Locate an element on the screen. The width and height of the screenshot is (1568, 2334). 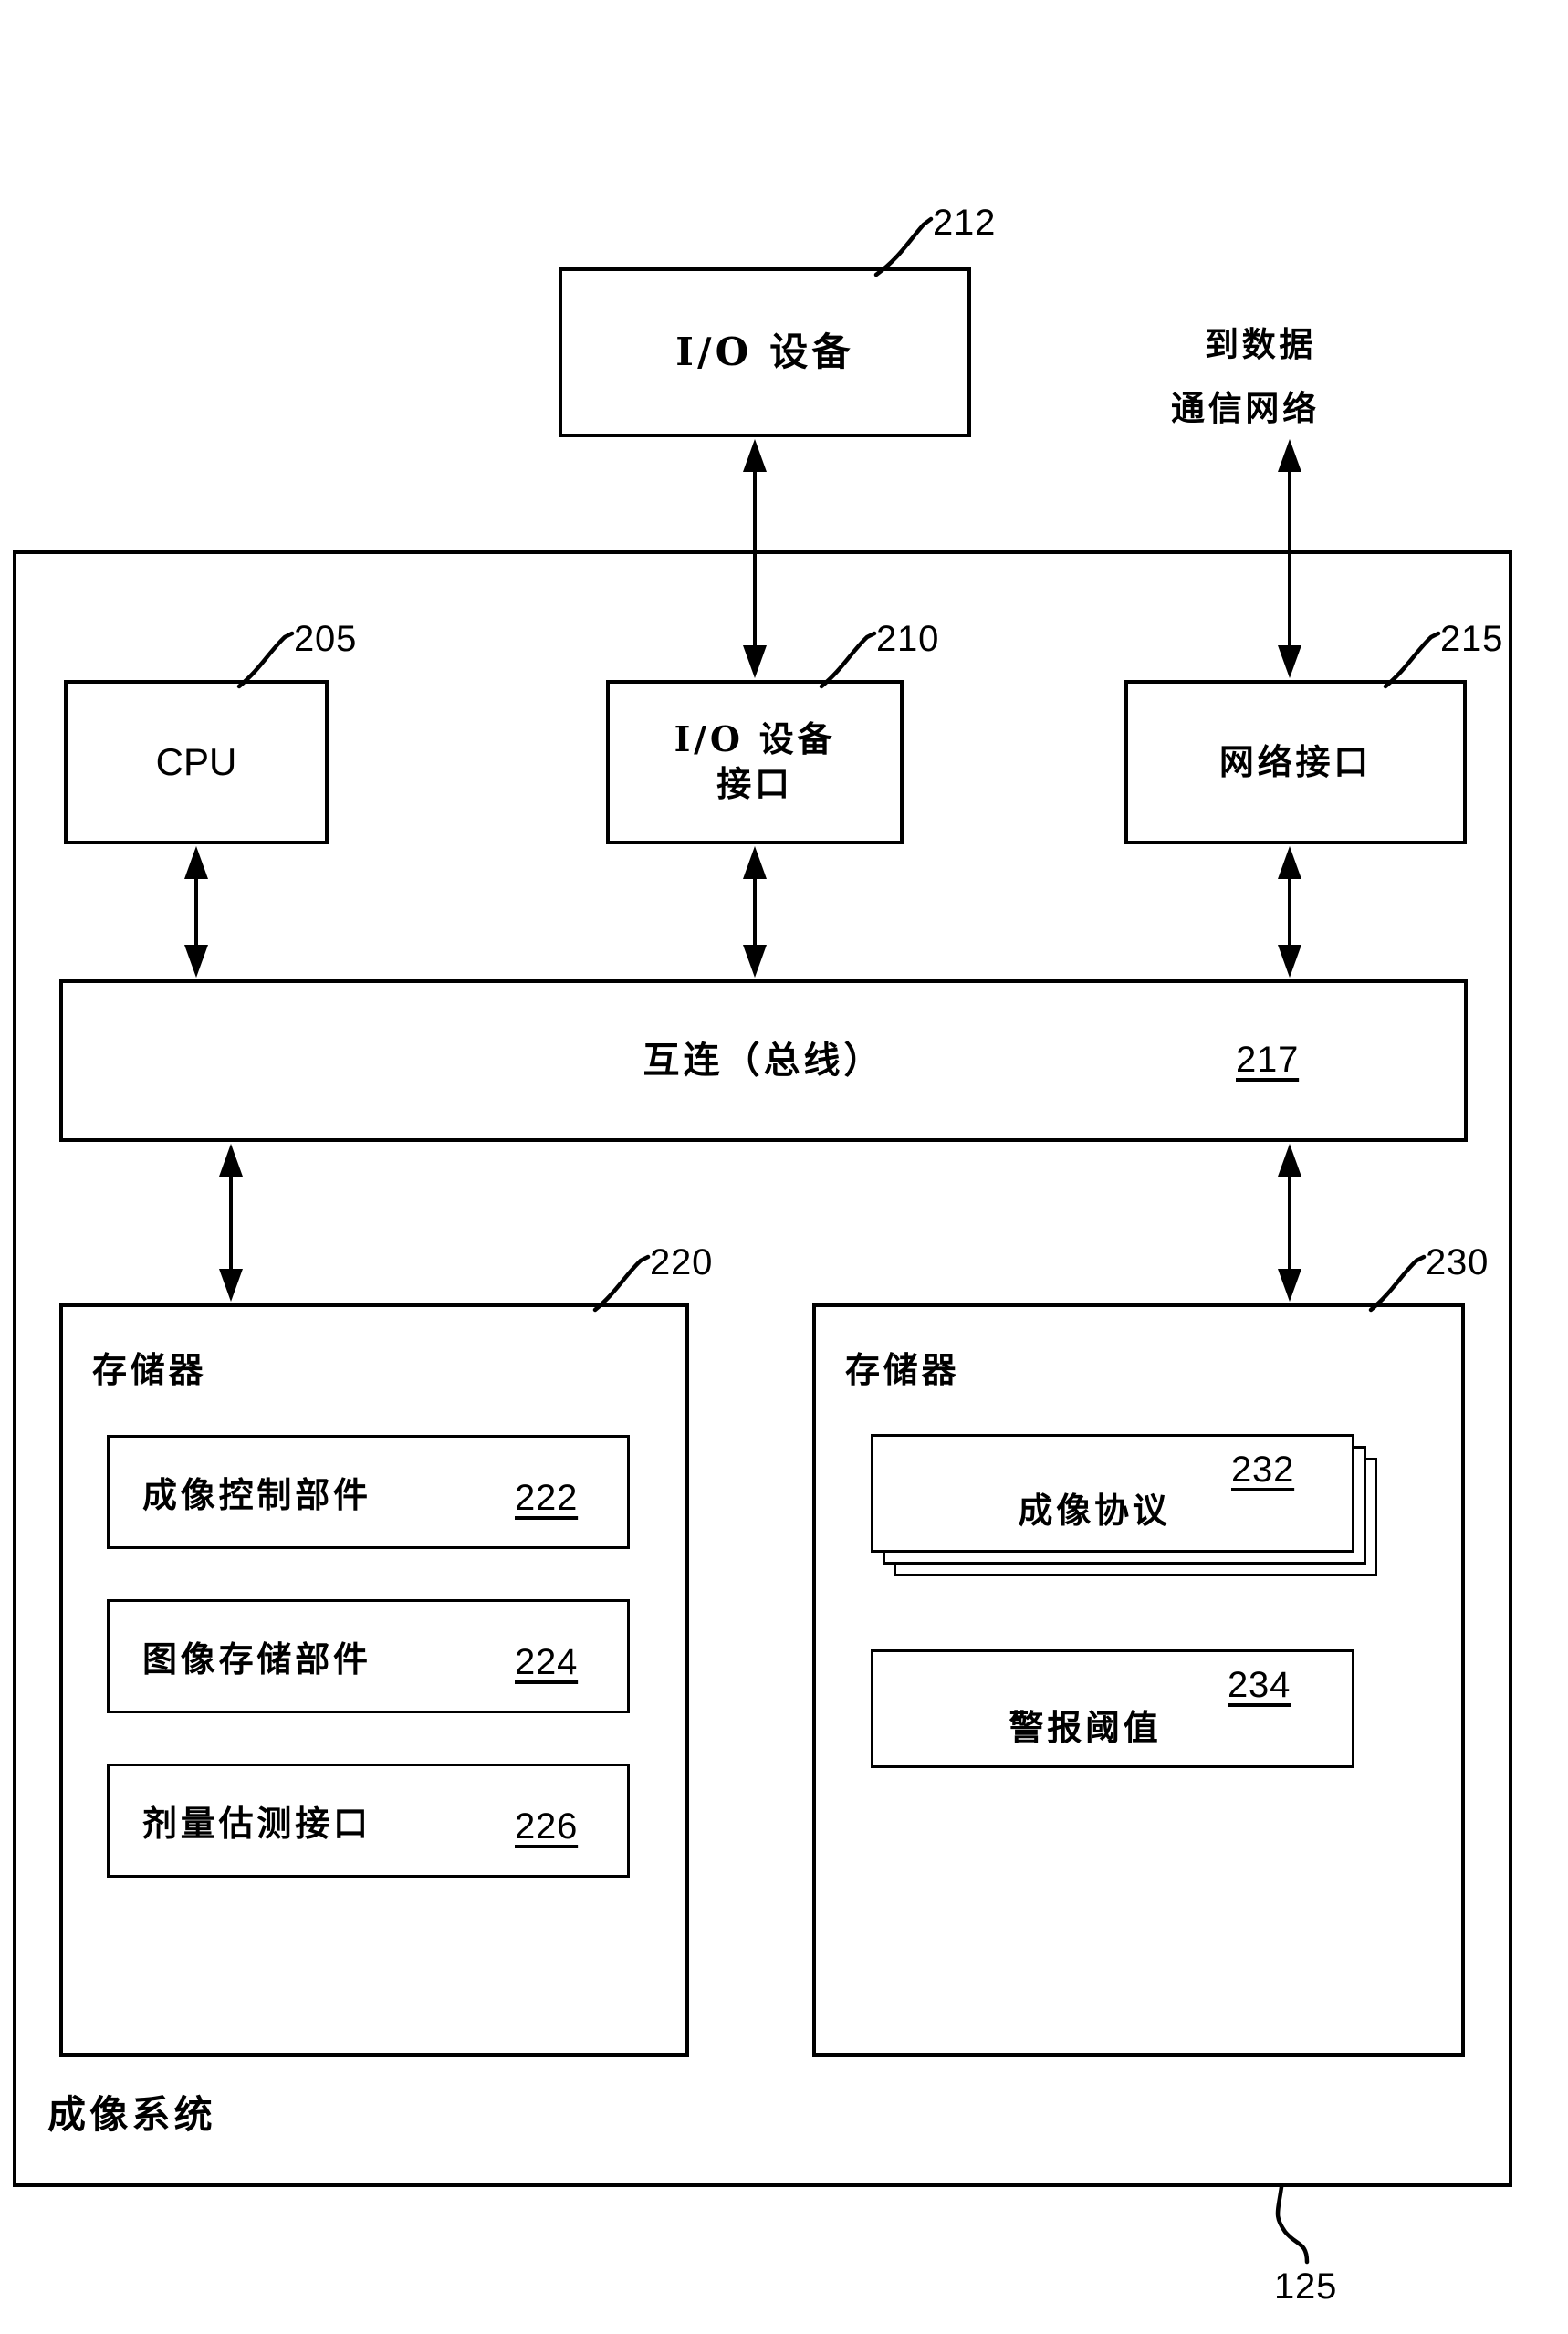
image-storage-component-box: 图像存储部件 224 is located at coordinates (369, 1656).